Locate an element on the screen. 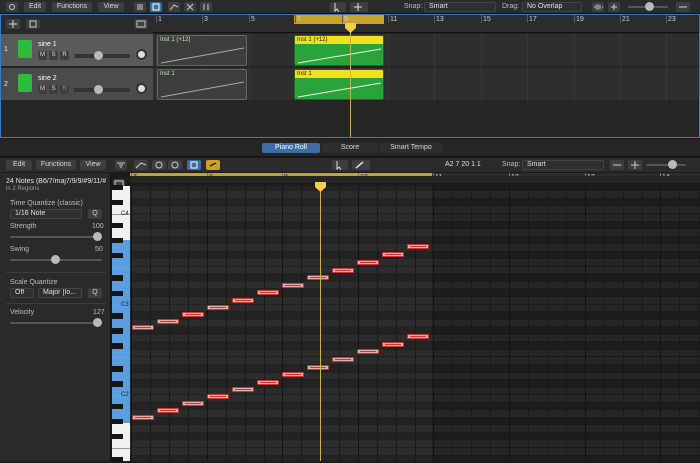 Image resolution: width=700 pixels, height=463 pixels. midi-region-selected: Inst 1 (+12) is located at coordinates (339, 50).